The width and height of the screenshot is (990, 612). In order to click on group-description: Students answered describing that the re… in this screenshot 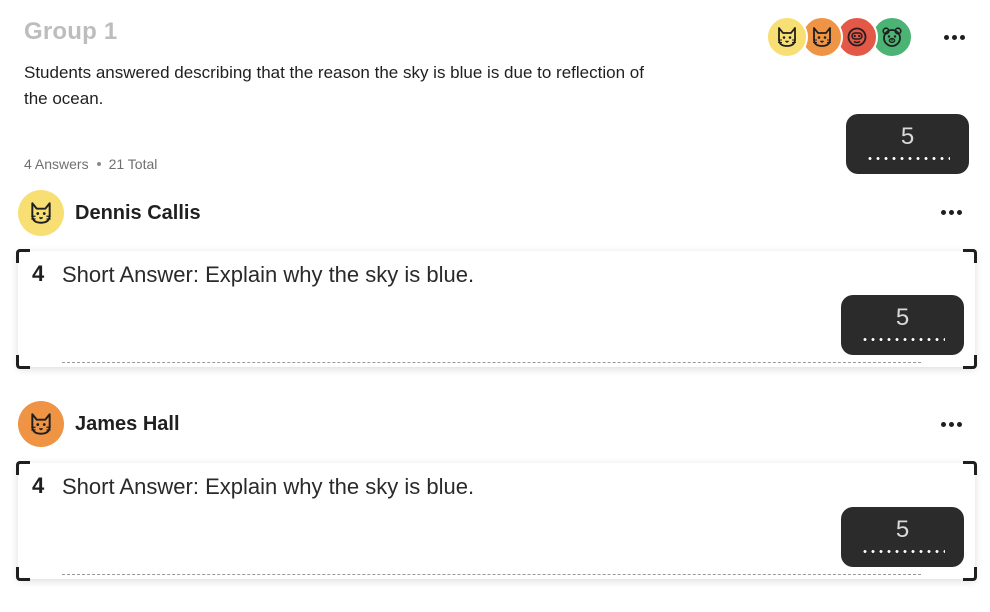, I will do `click(334, 85)`.